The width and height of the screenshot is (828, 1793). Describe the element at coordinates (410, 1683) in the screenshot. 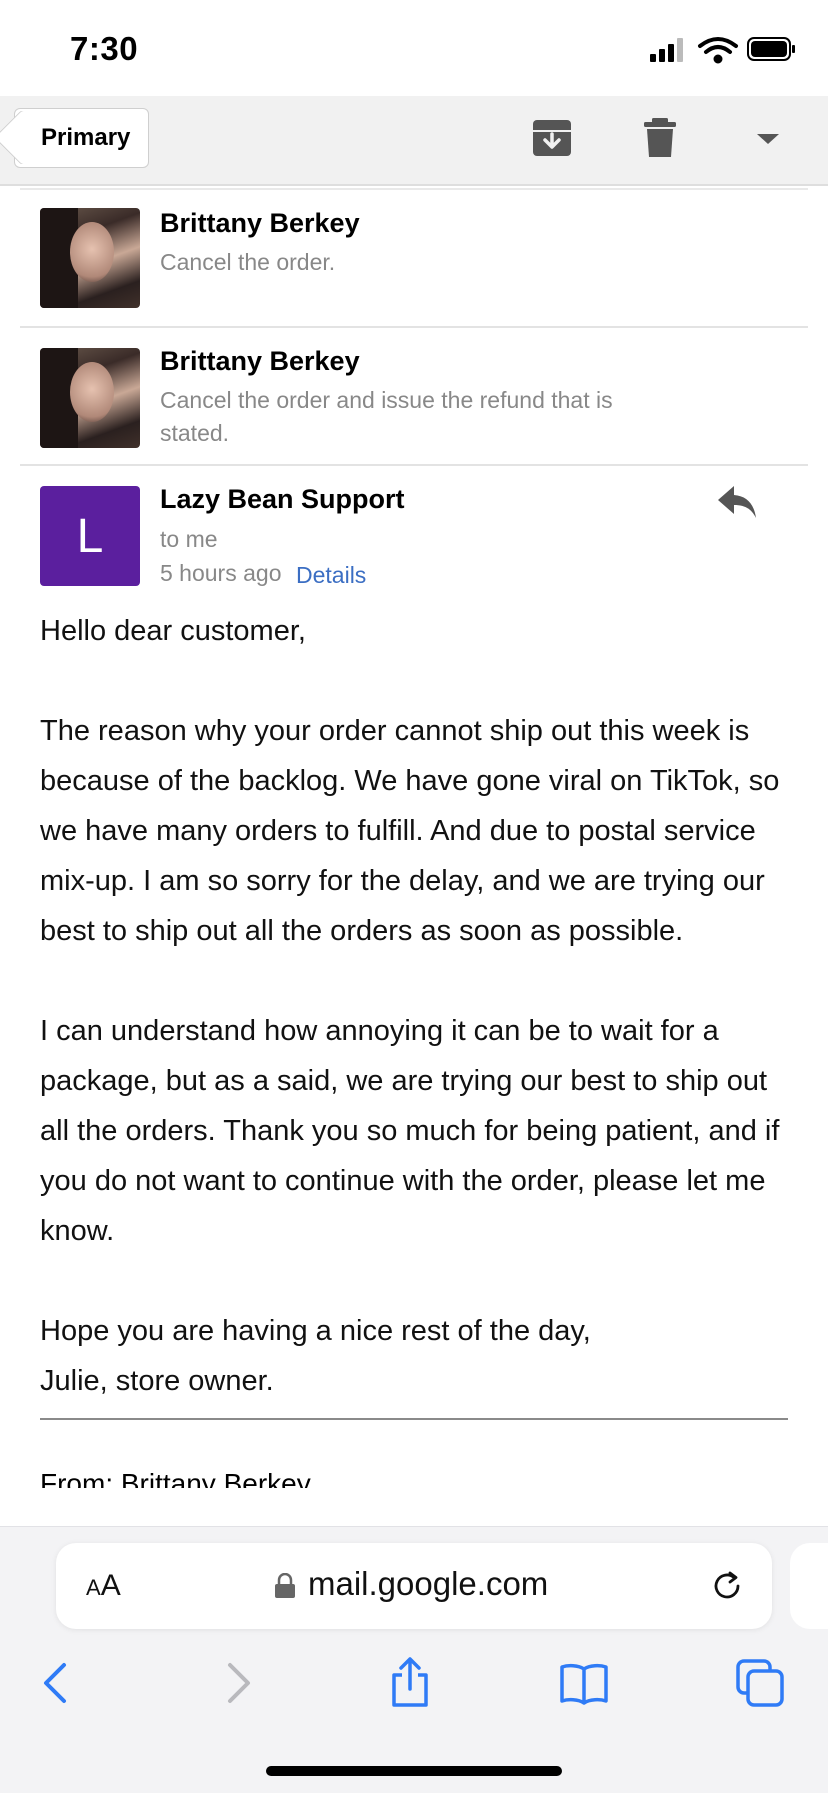

I see `share-icon` at that location.